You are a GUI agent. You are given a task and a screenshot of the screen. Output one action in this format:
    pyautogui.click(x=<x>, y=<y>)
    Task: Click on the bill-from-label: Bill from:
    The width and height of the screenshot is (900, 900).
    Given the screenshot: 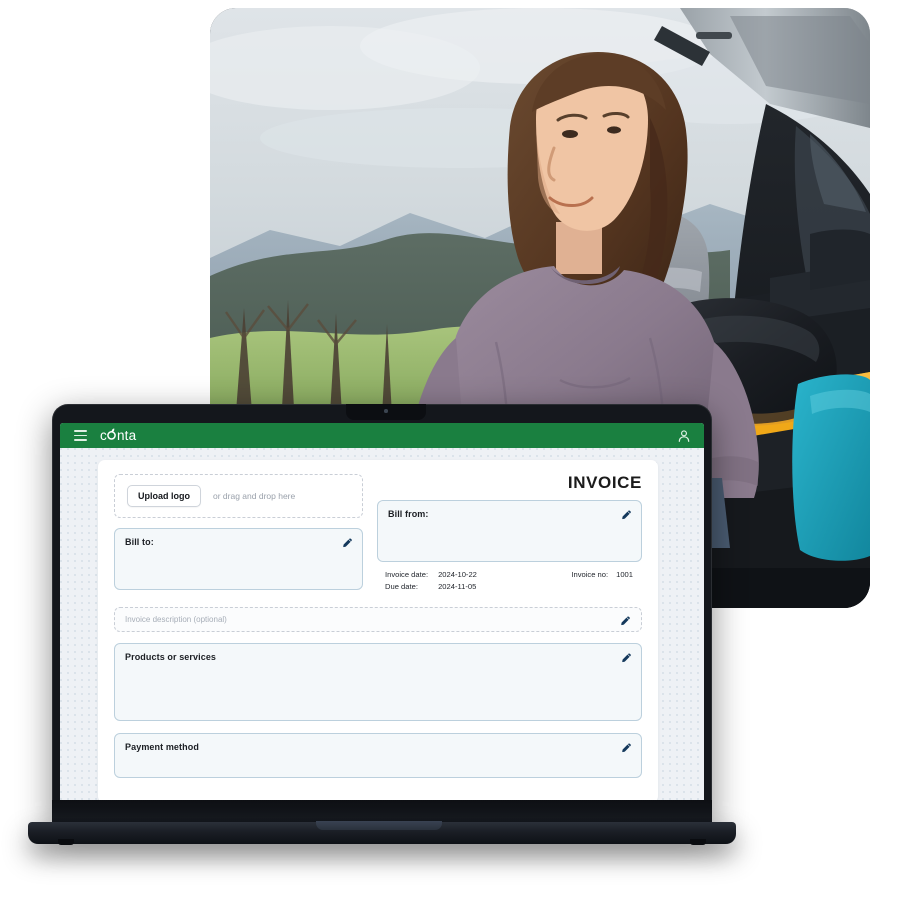 What is the action you would take?
    pyautogui.click(x=408, y=514)
    